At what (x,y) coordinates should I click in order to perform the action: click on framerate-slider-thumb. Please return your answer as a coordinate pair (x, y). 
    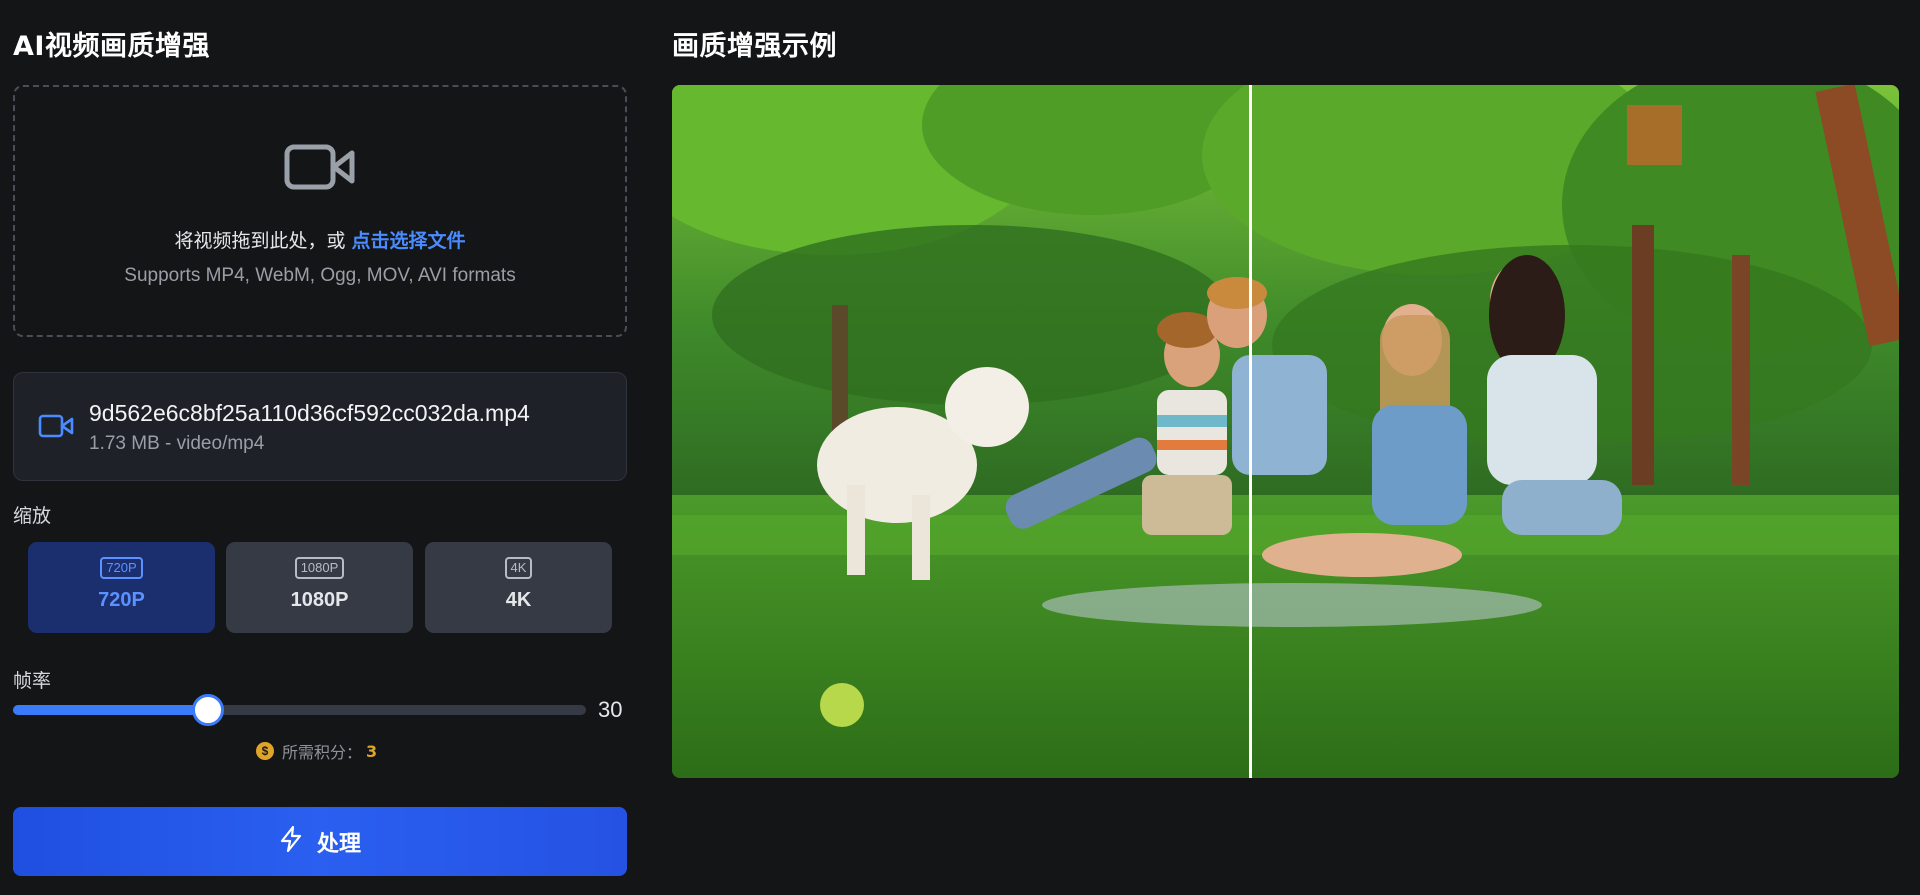
    Looking at the image, I should click on (207, 710).